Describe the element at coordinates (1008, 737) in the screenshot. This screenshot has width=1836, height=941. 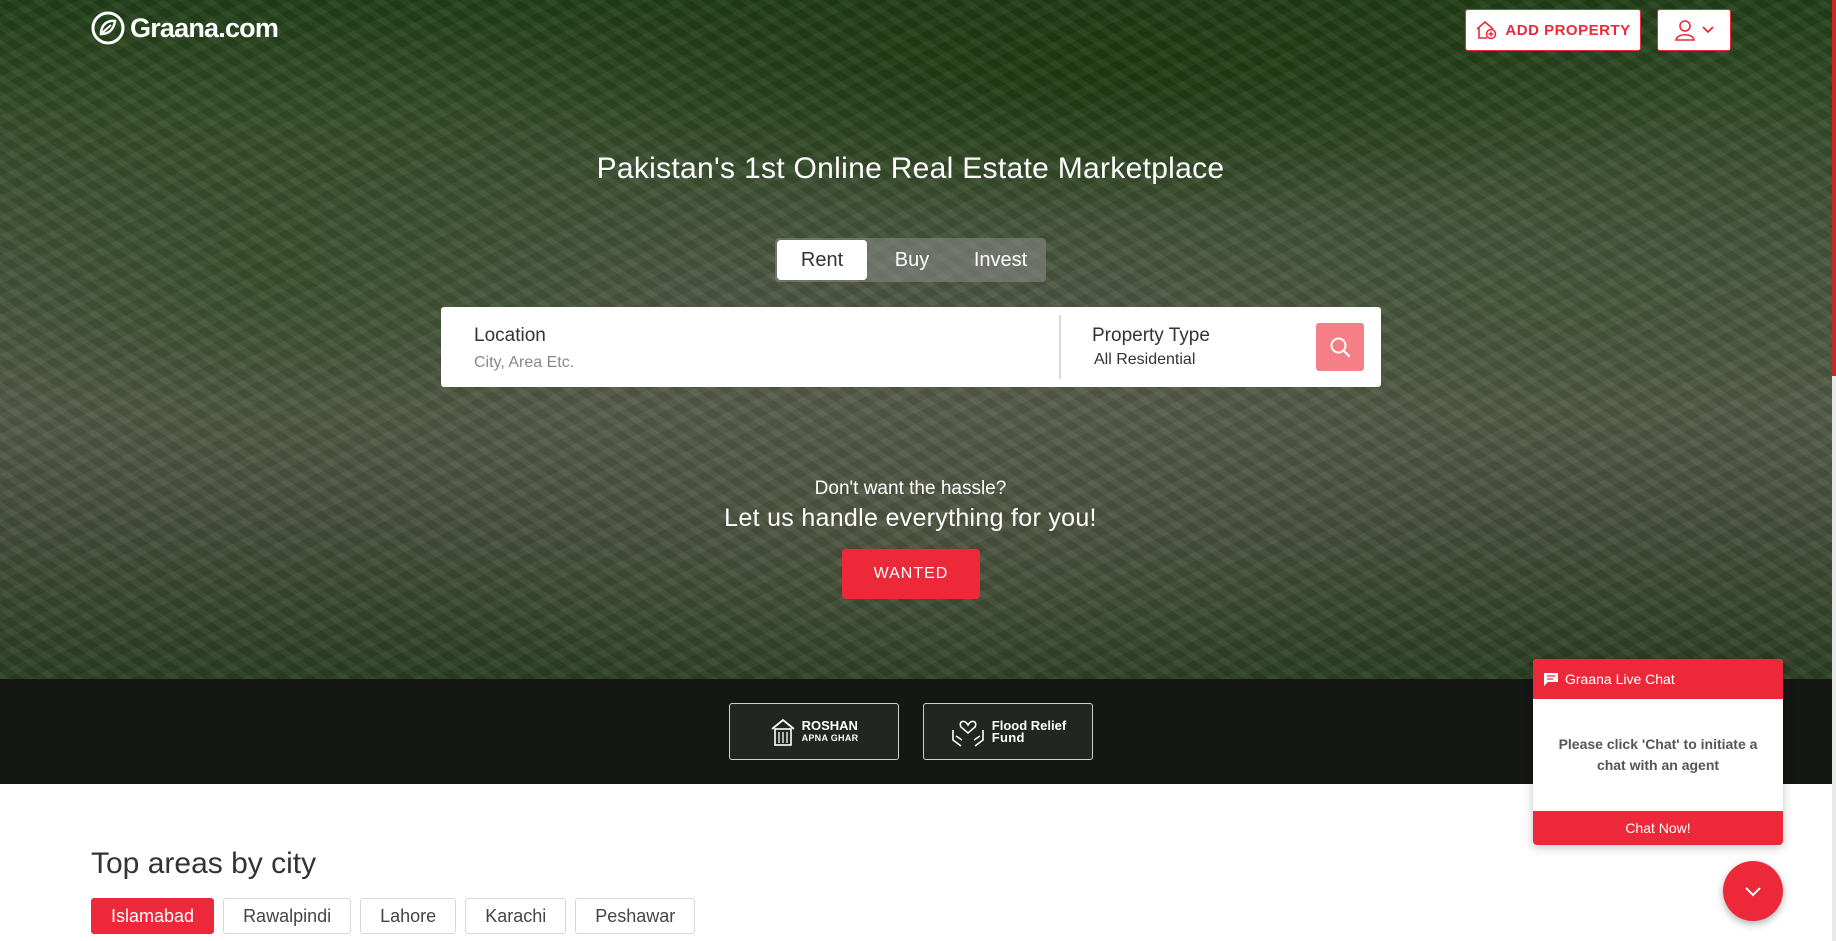
I see `flood-line2: Fund` at that location.